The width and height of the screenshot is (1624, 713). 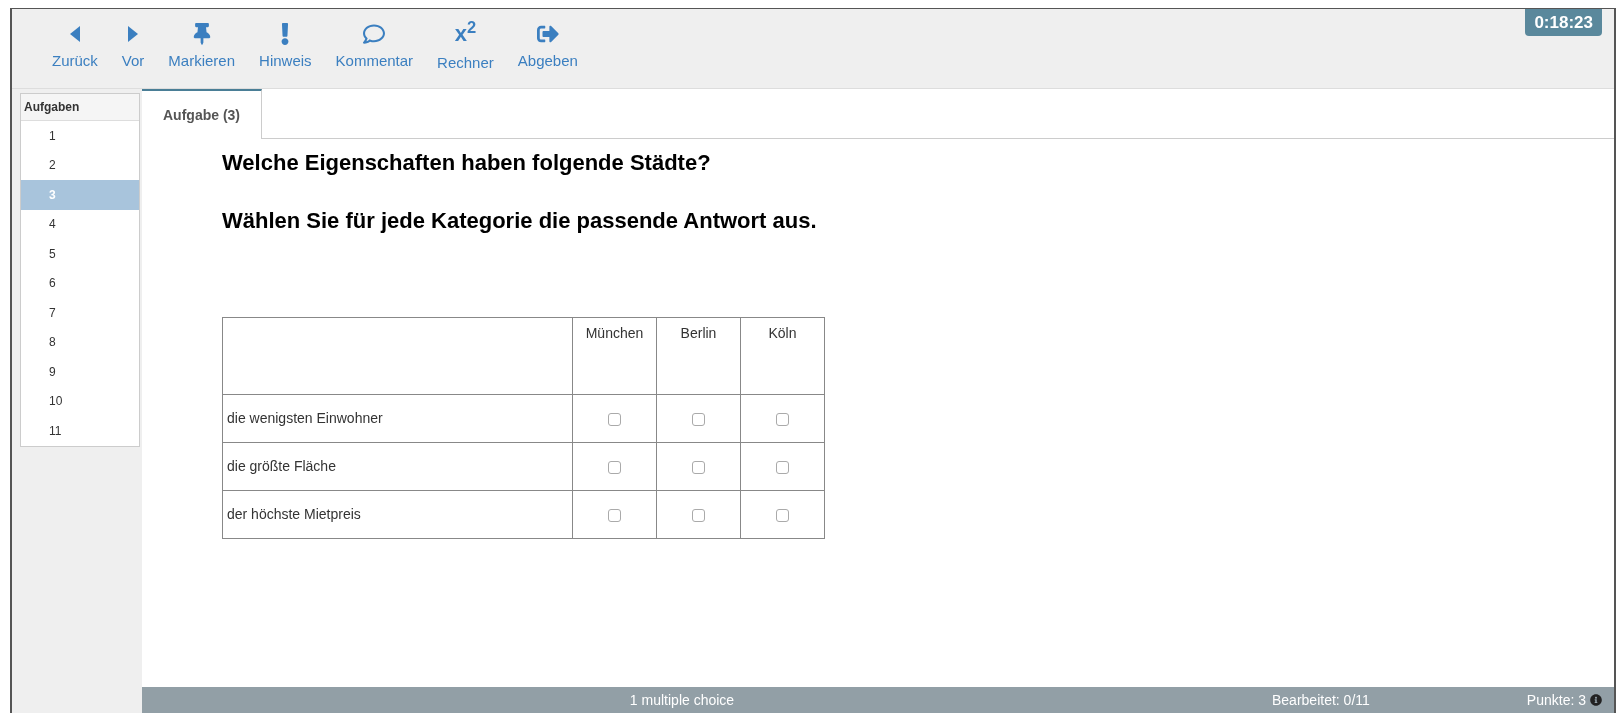 I want to click on task-item: 9, so click(x=80, y=372).